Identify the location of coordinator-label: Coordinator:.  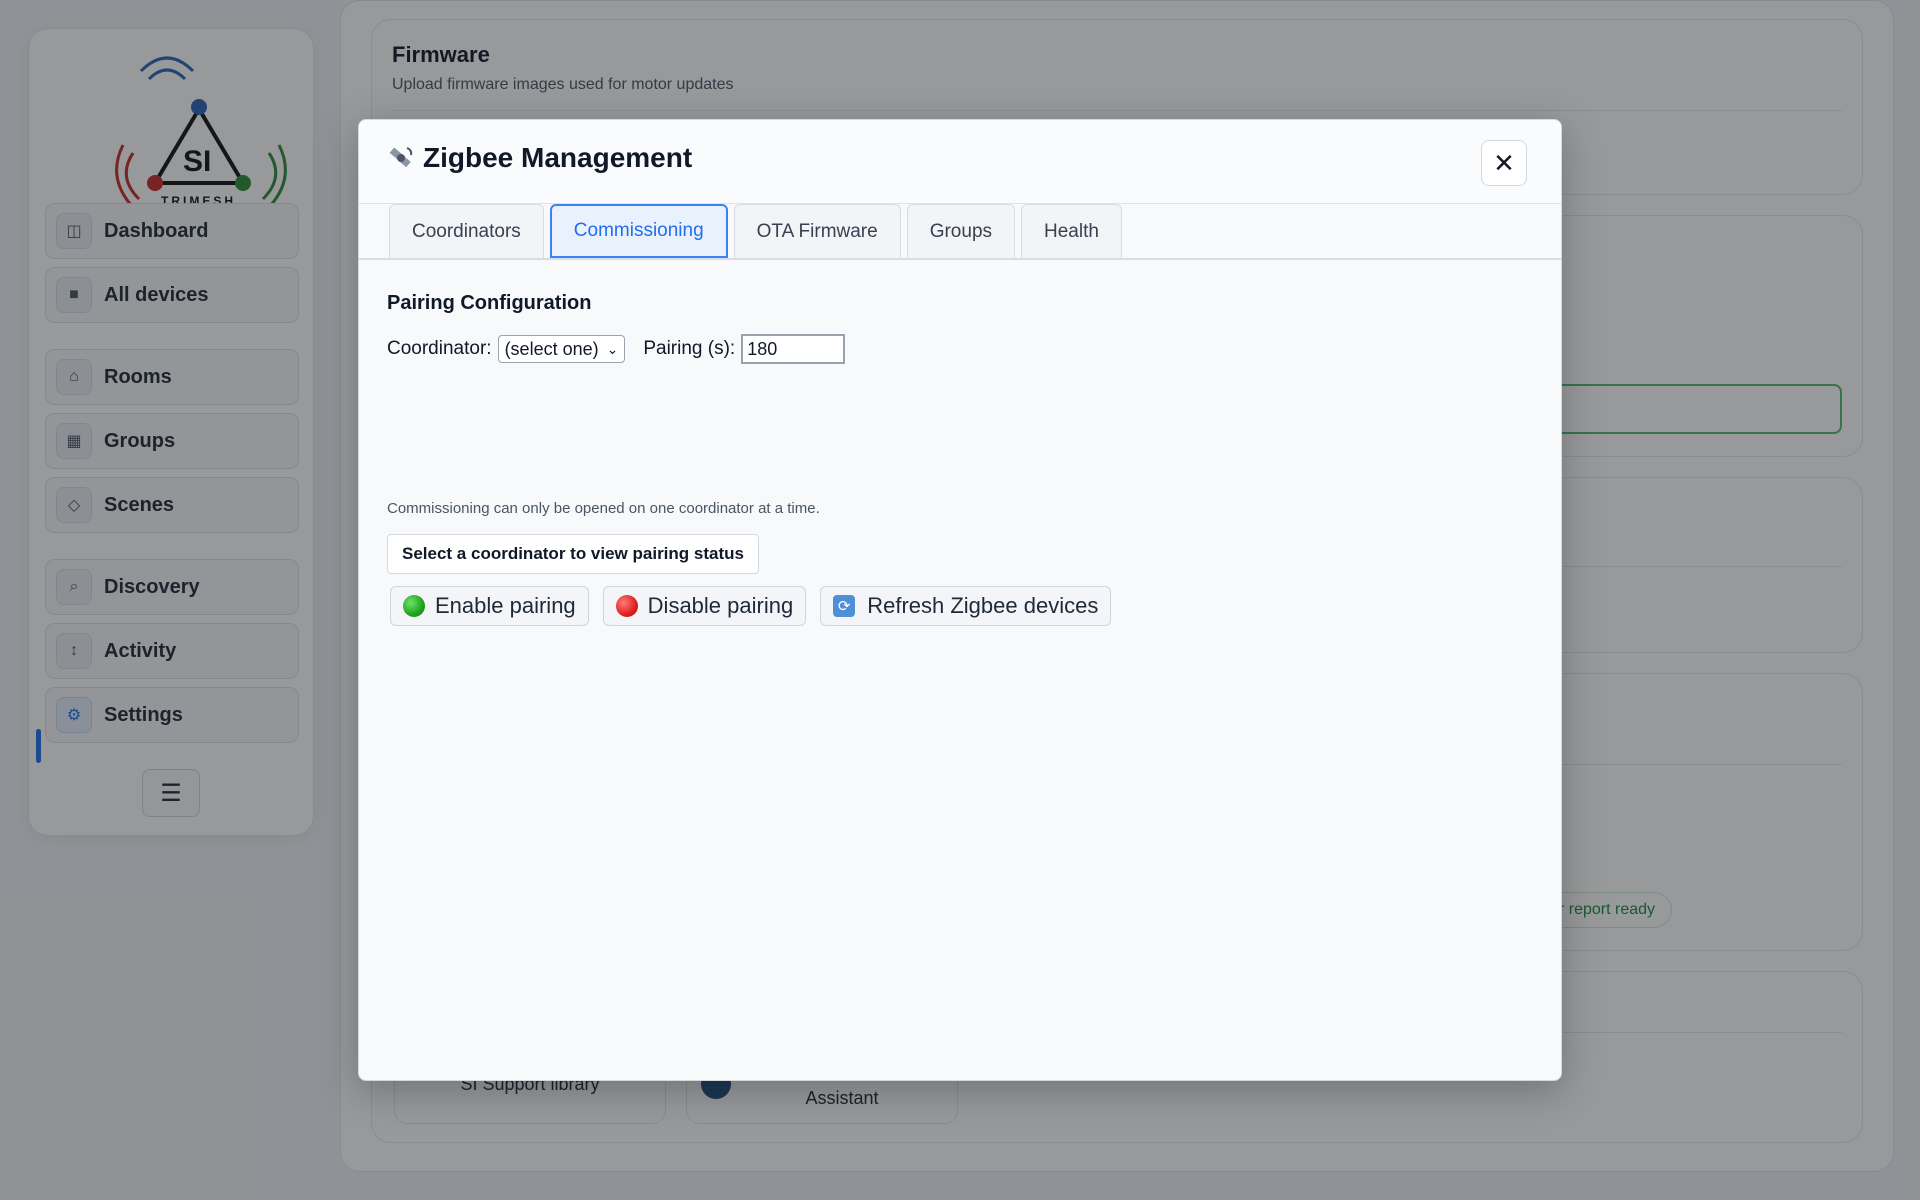
(439, 348).